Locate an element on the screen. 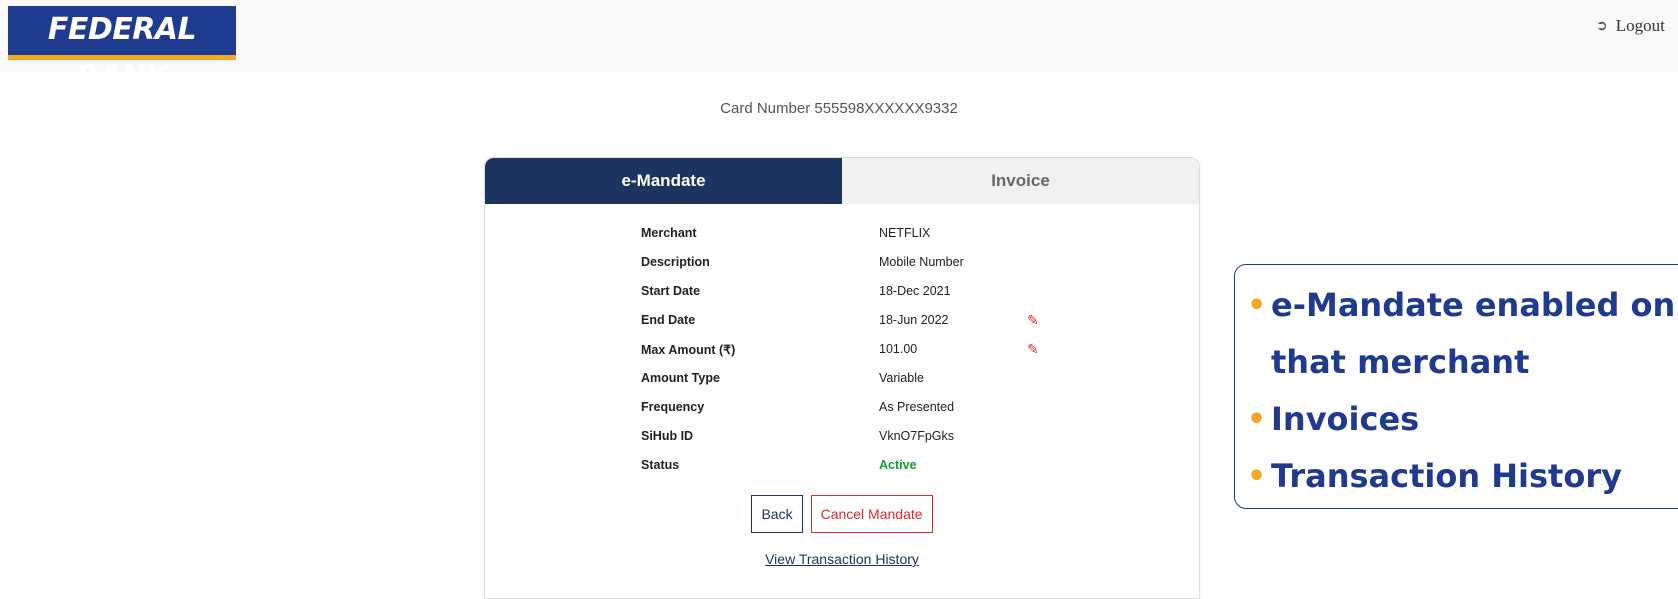 This screenshot has width=1678, height=599. detail-value: As Presented is located at coordinates (917, 407).